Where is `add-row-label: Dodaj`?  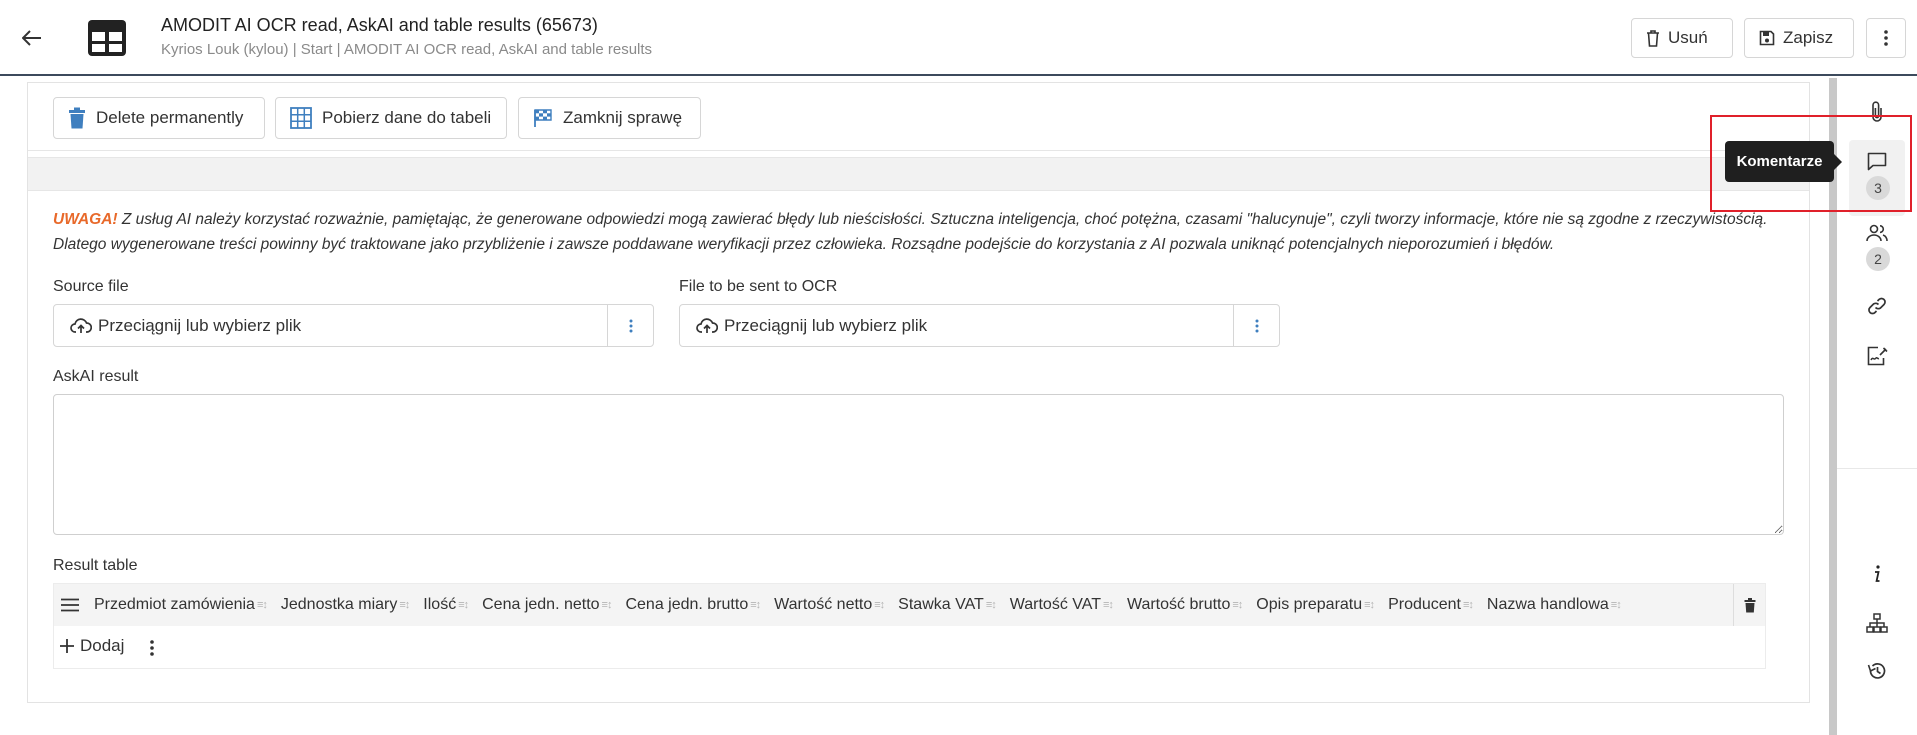 add-row-label: Dodaj is located at coordinates (102, 645).